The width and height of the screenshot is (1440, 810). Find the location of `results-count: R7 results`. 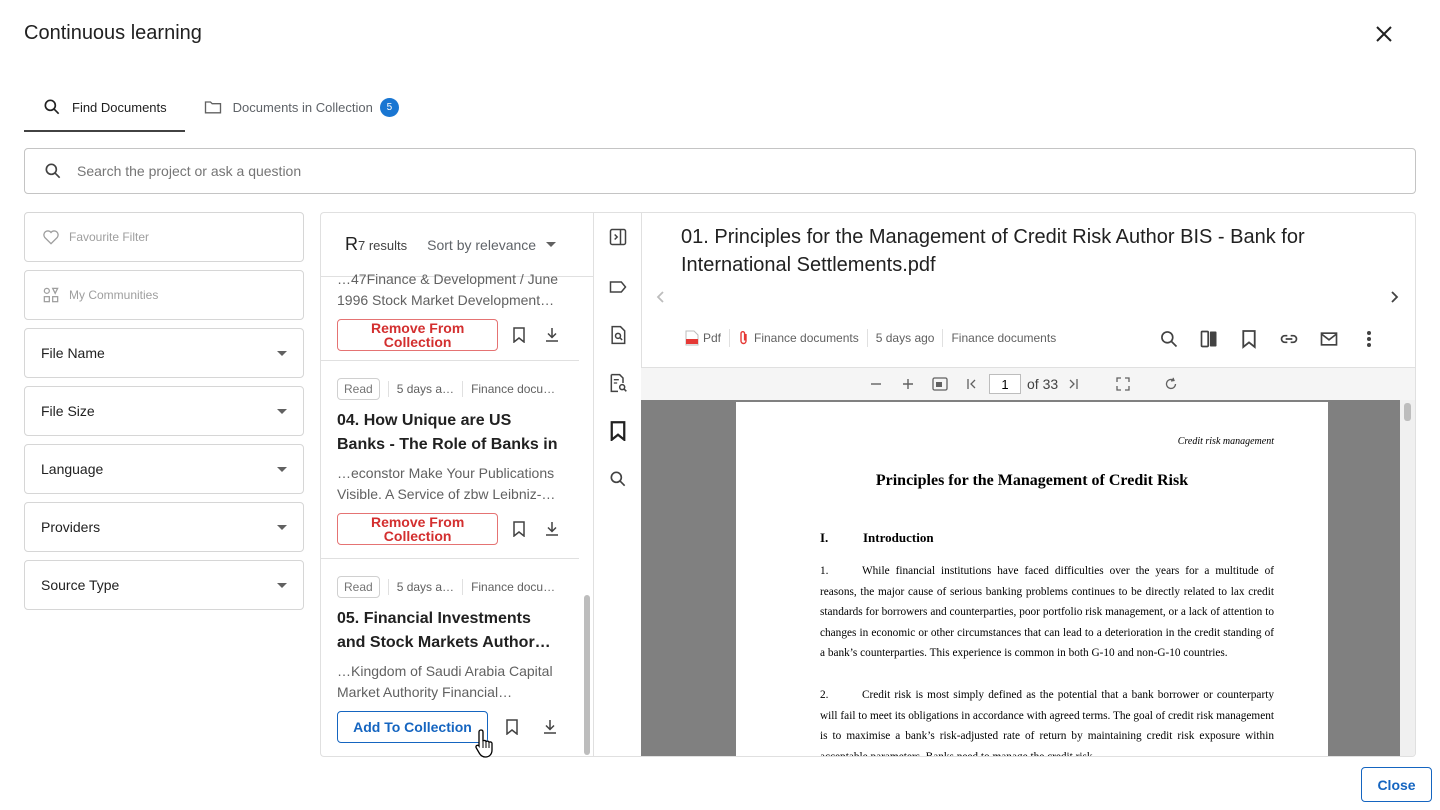

results-count: R7 results is located at coordinates (376, 244).